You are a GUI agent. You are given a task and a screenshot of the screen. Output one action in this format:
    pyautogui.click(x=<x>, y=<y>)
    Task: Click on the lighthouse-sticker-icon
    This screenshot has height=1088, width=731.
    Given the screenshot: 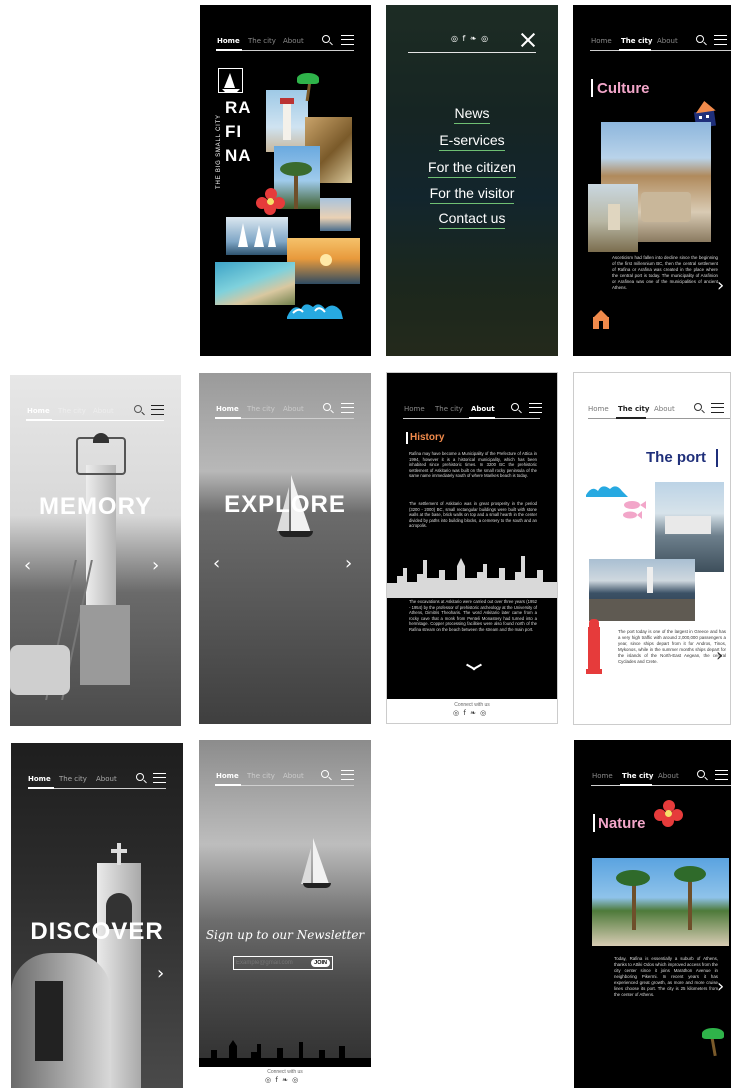 What is the action you would take?
    pyautogui.click(x=594, y=647)
    